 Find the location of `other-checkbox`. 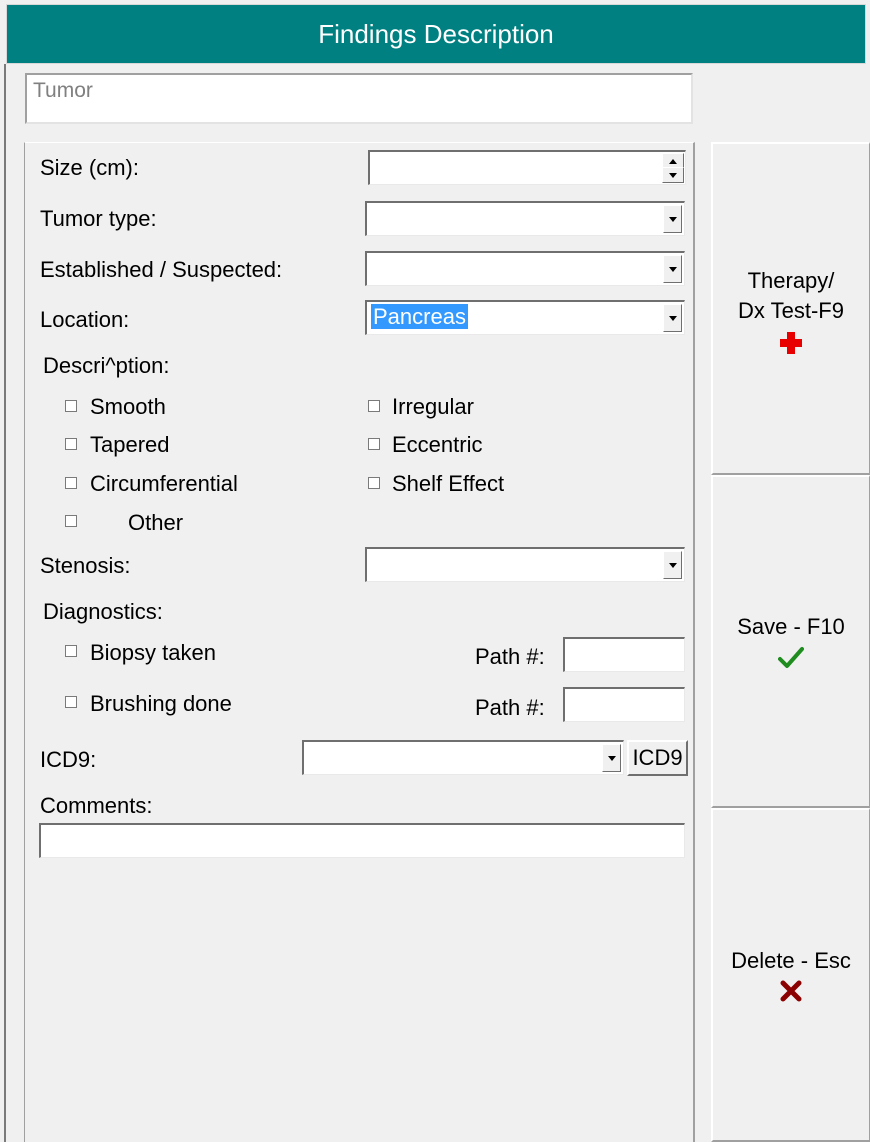

other-checkbox is located at coordinates (71, 521).